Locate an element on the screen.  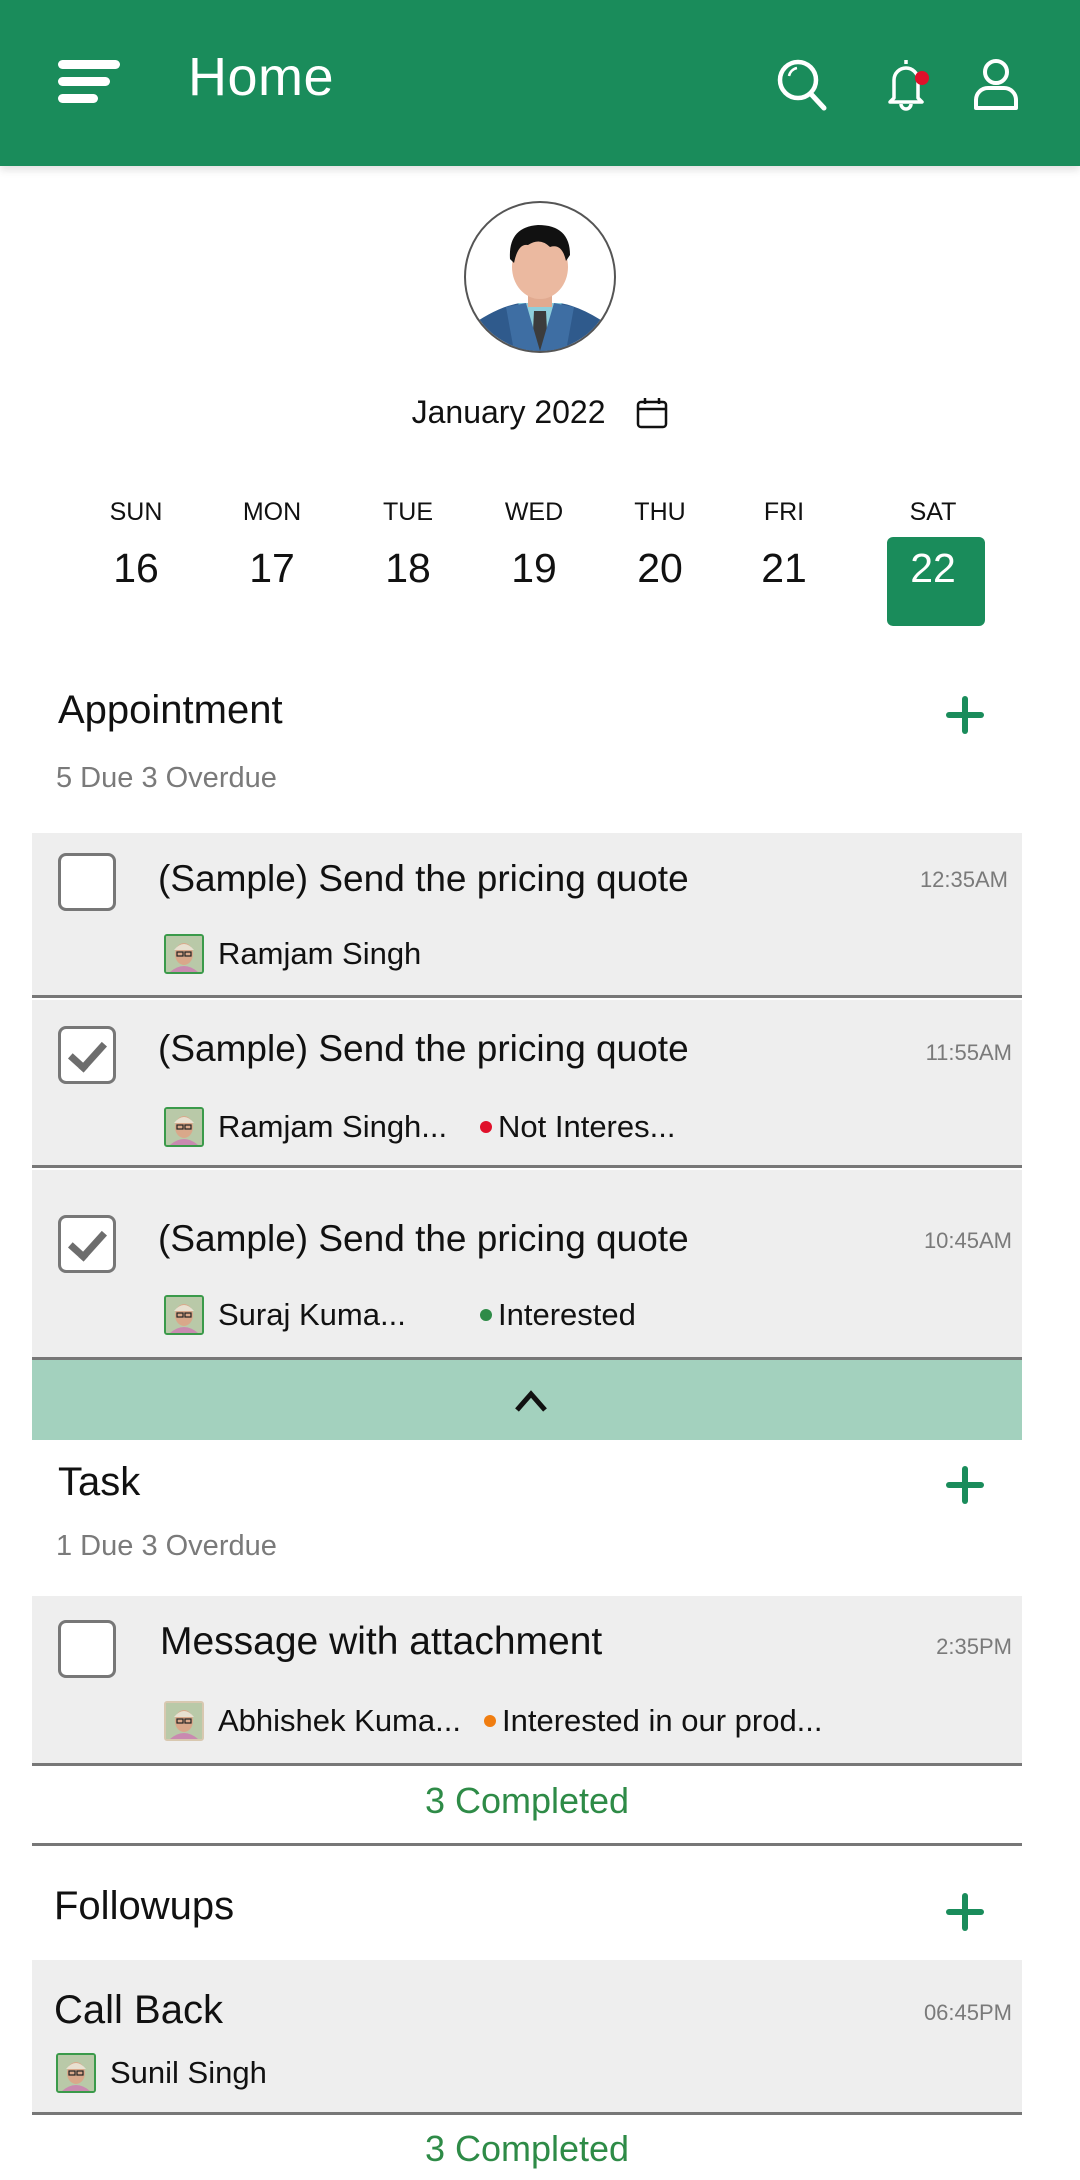
item-time: 12:35AM is located at coordinates (963, 879).